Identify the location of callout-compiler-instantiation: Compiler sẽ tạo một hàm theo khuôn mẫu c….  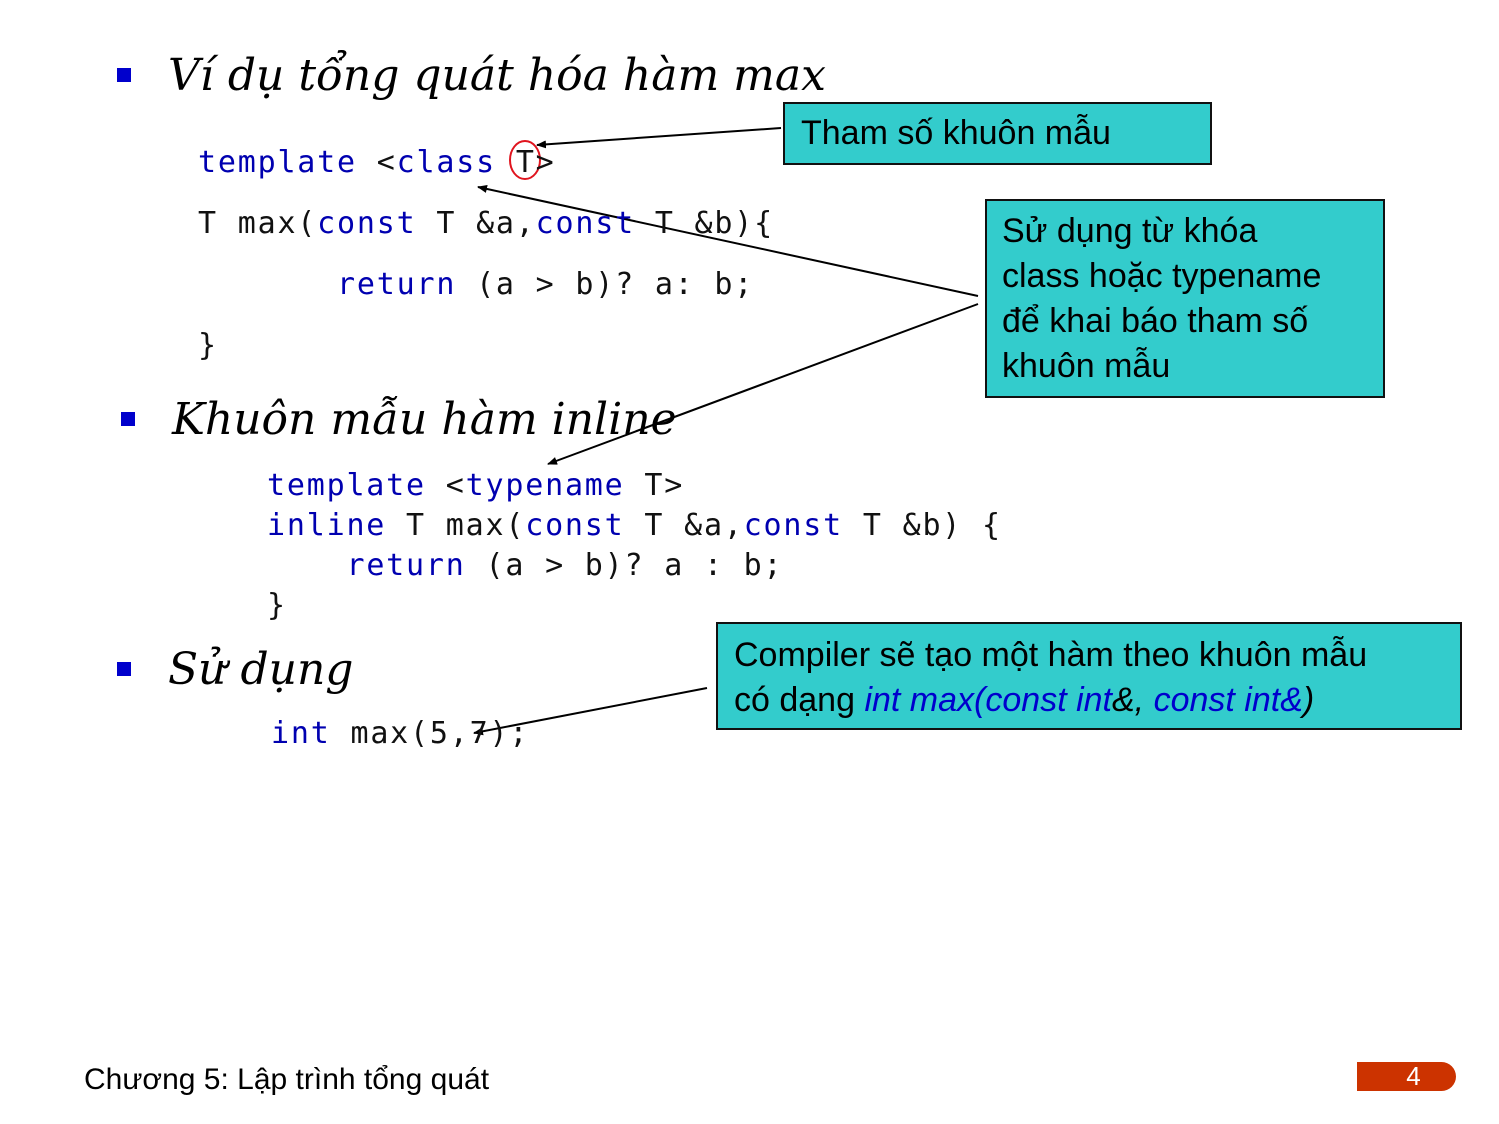
(1089, 676).